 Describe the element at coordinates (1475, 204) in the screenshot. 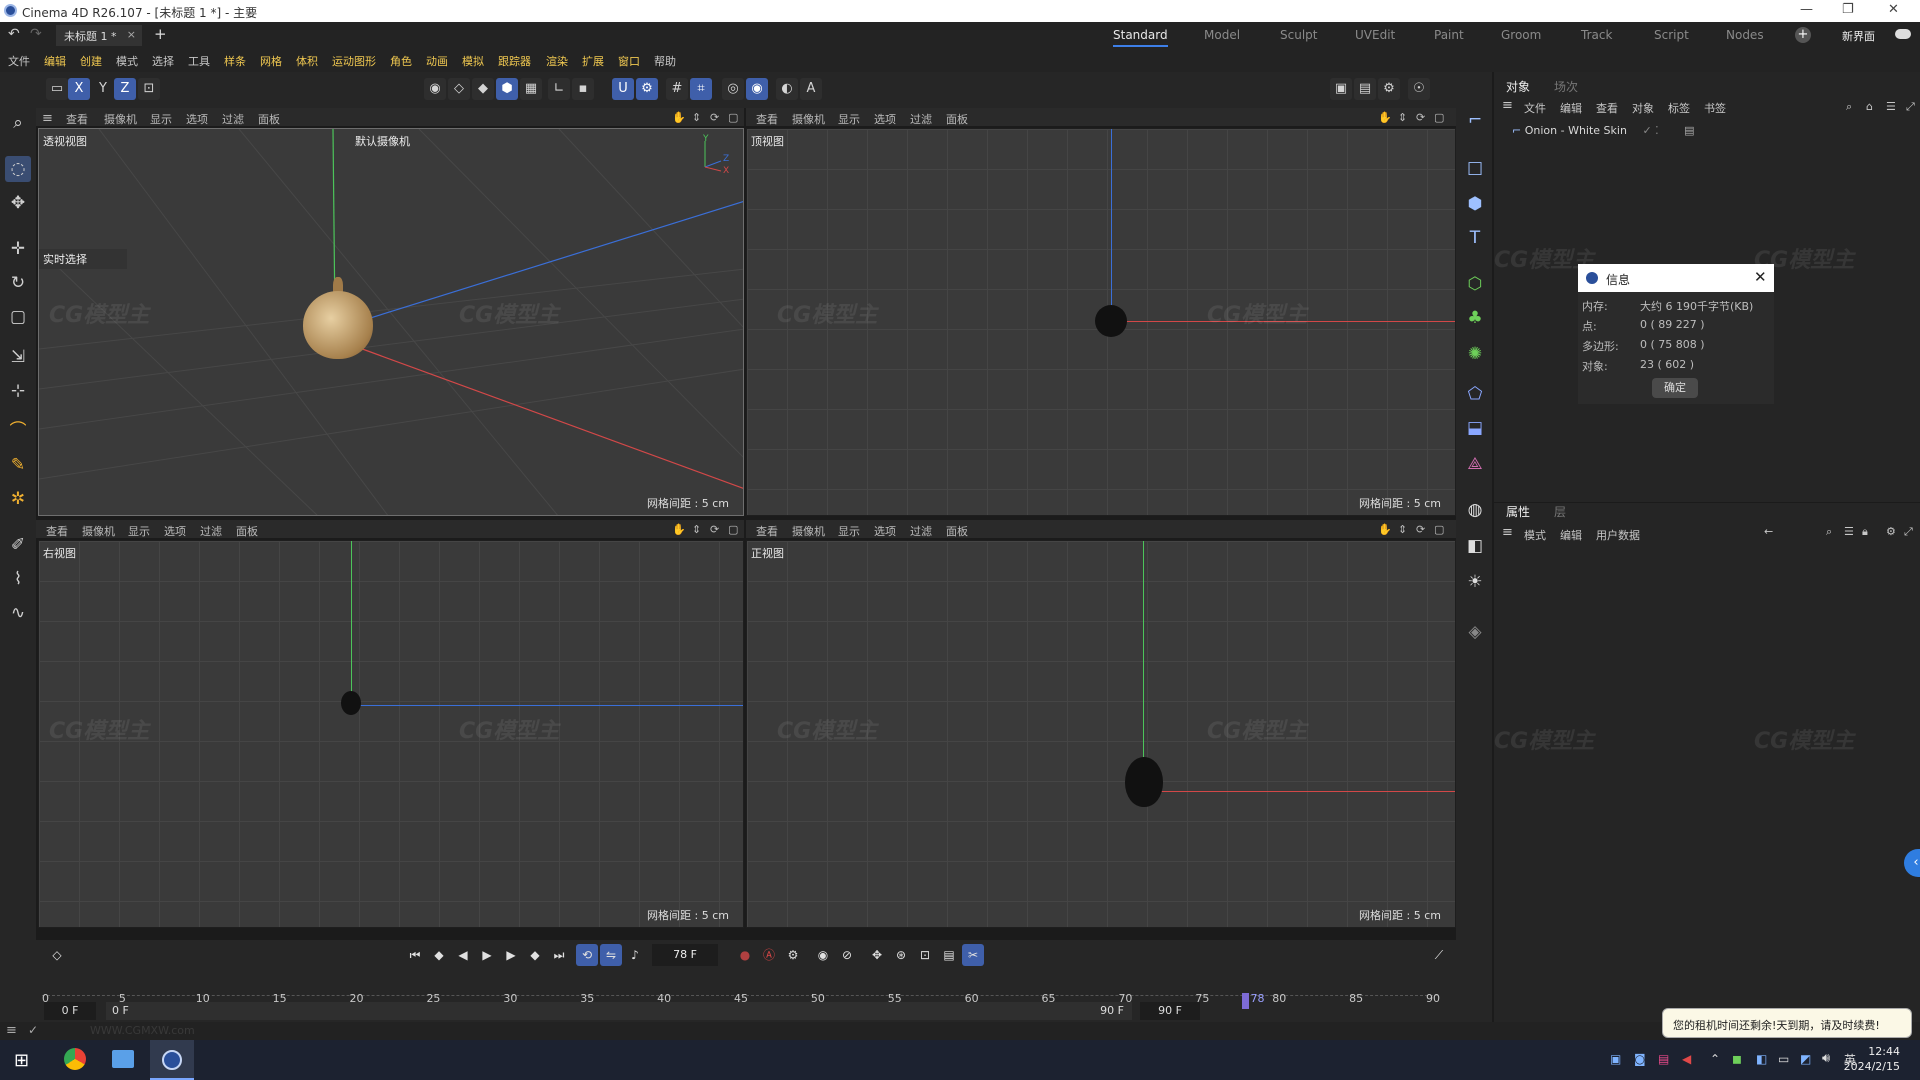

I see `cube-icon: ⬢` at that location.